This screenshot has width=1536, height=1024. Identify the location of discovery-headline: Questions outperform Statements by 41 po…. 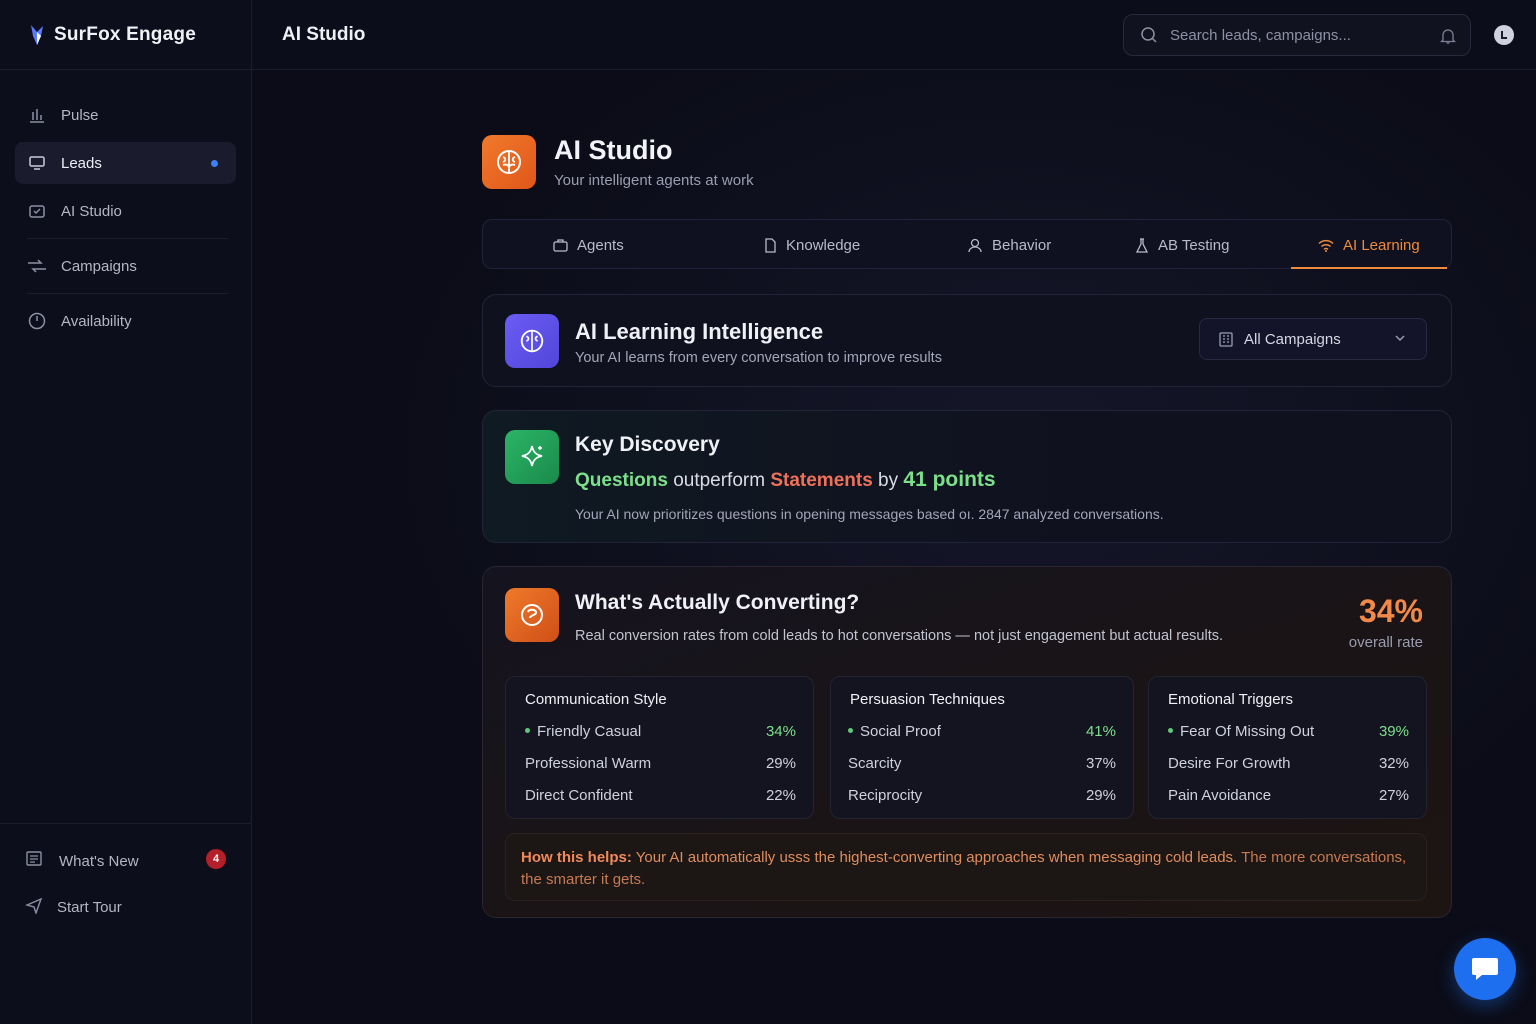
(785, 480).